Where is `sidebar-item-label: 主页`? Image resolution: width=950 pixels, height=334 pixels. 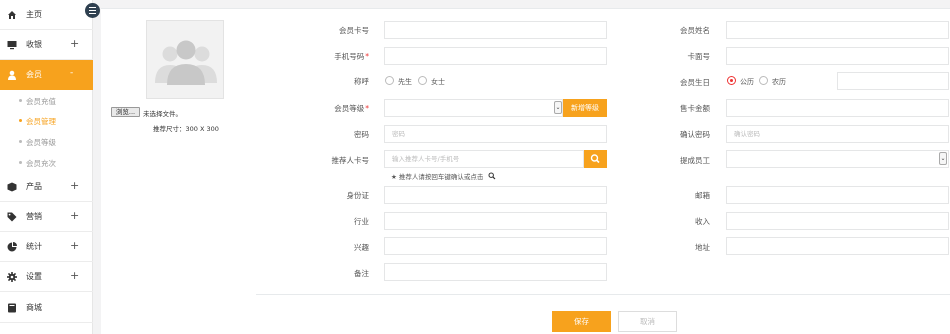 sidebar-item-label: 主页 is located at coordinates (34, 14).